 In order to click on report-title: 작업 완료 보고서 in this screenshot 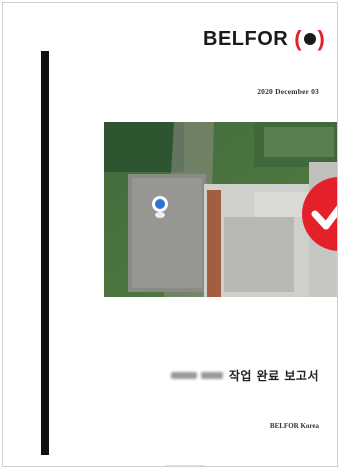, I will do `click(273, 376)`.